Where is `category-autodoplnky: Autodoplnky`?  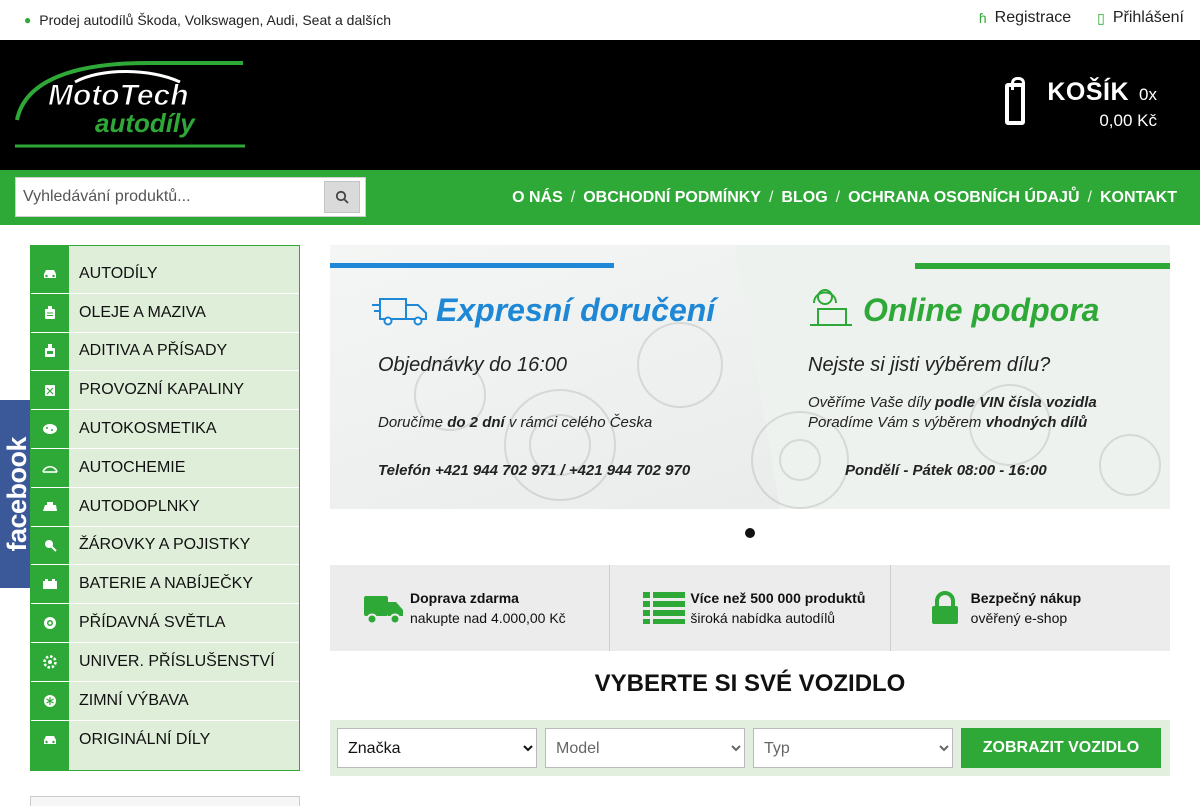 category-autodoplnky: Autodoplnky is located at coordinates (165, 507).